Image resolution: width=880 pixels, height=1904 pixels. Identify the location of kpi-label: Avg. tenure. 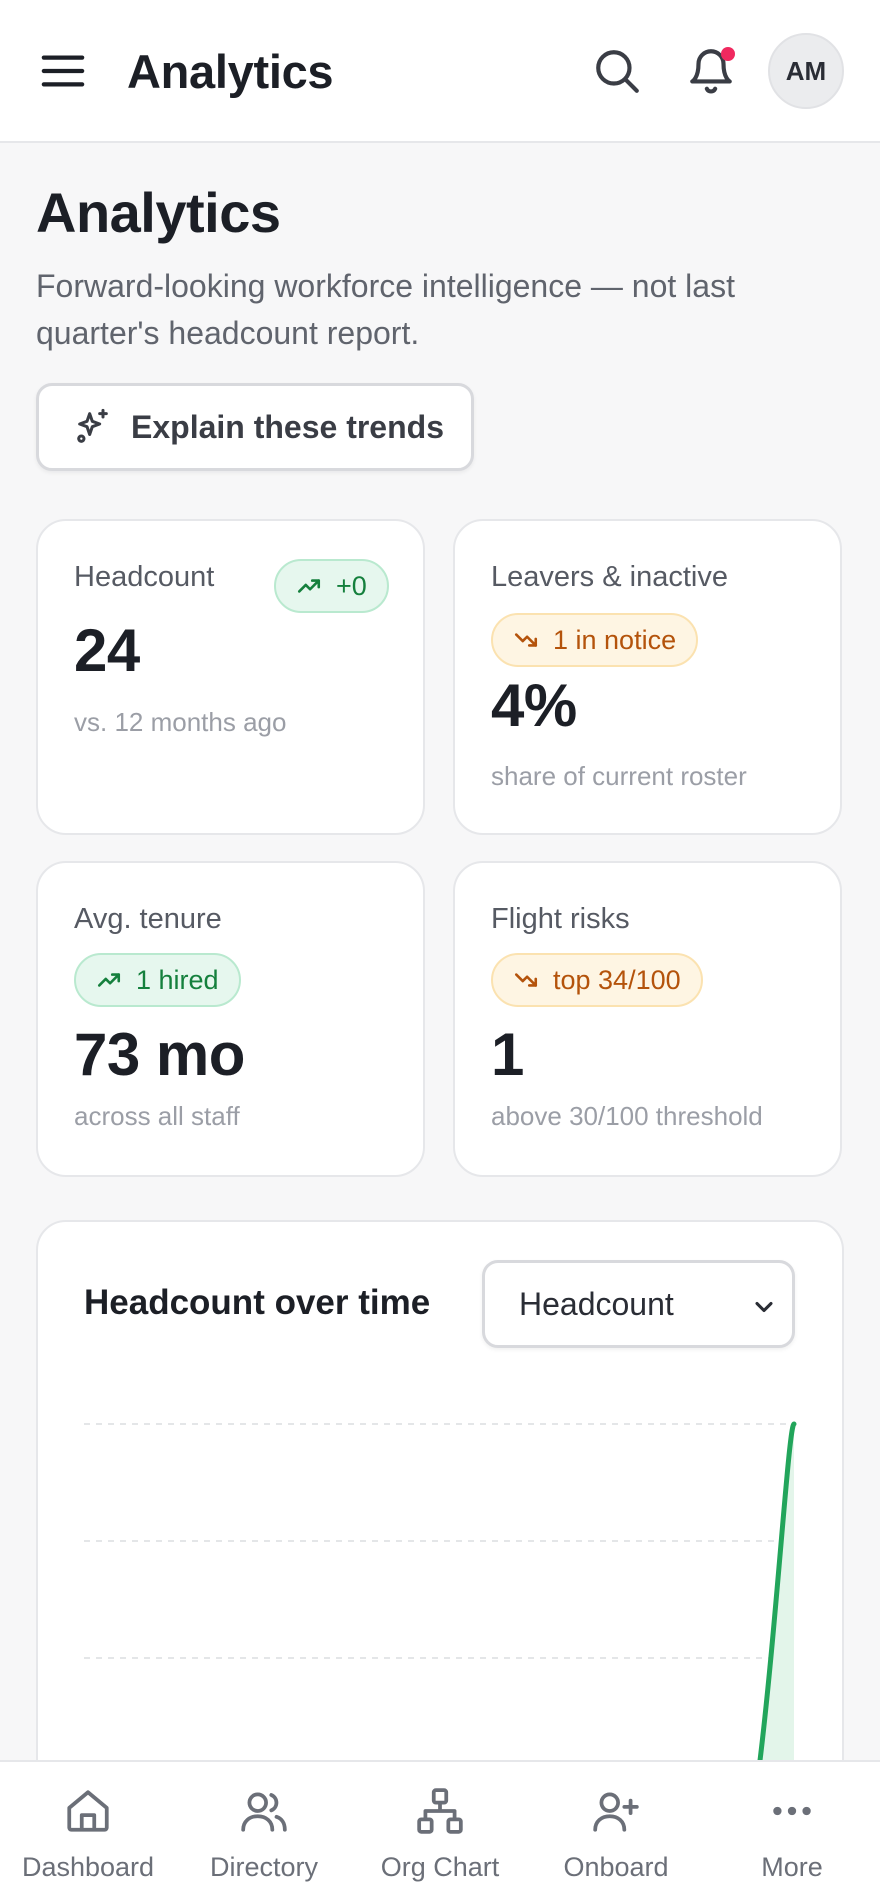
(148, 919).